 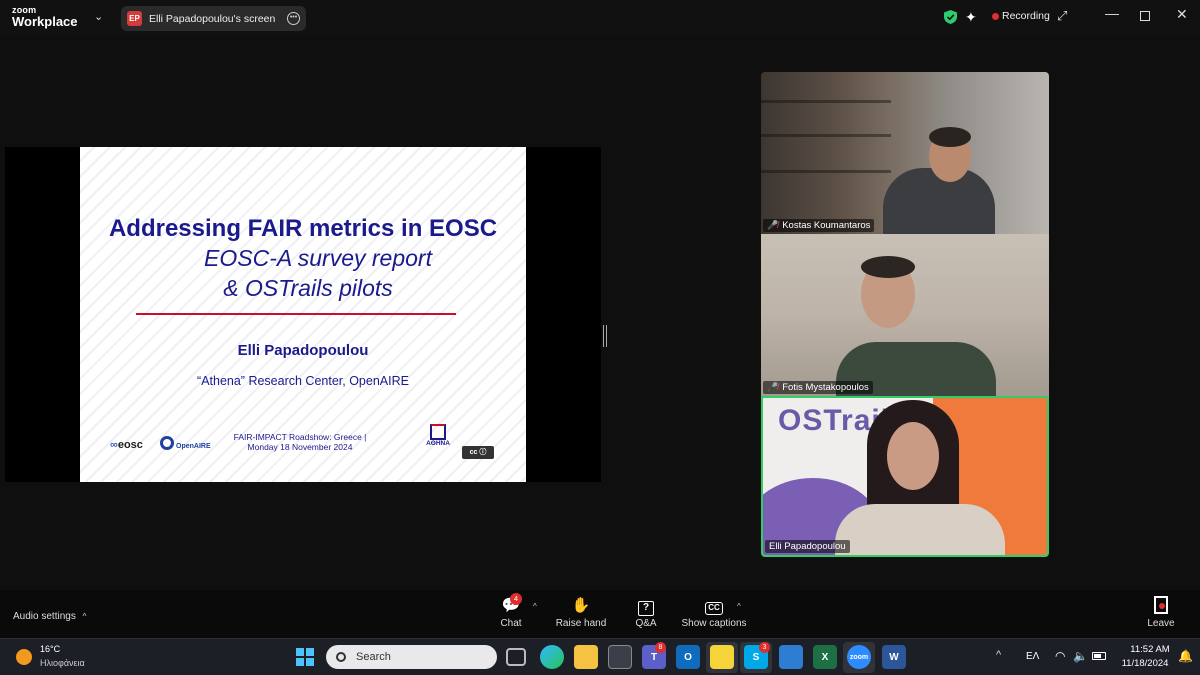 I want to click on participant-body, so click(x=920, y=529).